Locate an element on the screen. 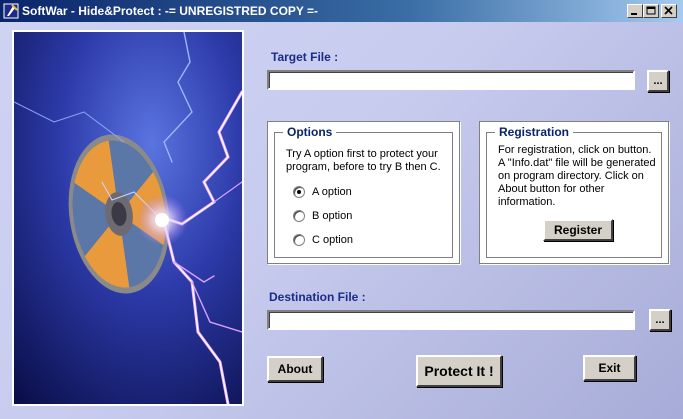 The width and height of the screenshot is (683, 419). registration-title: Registration is located at coordinates (534, 132).